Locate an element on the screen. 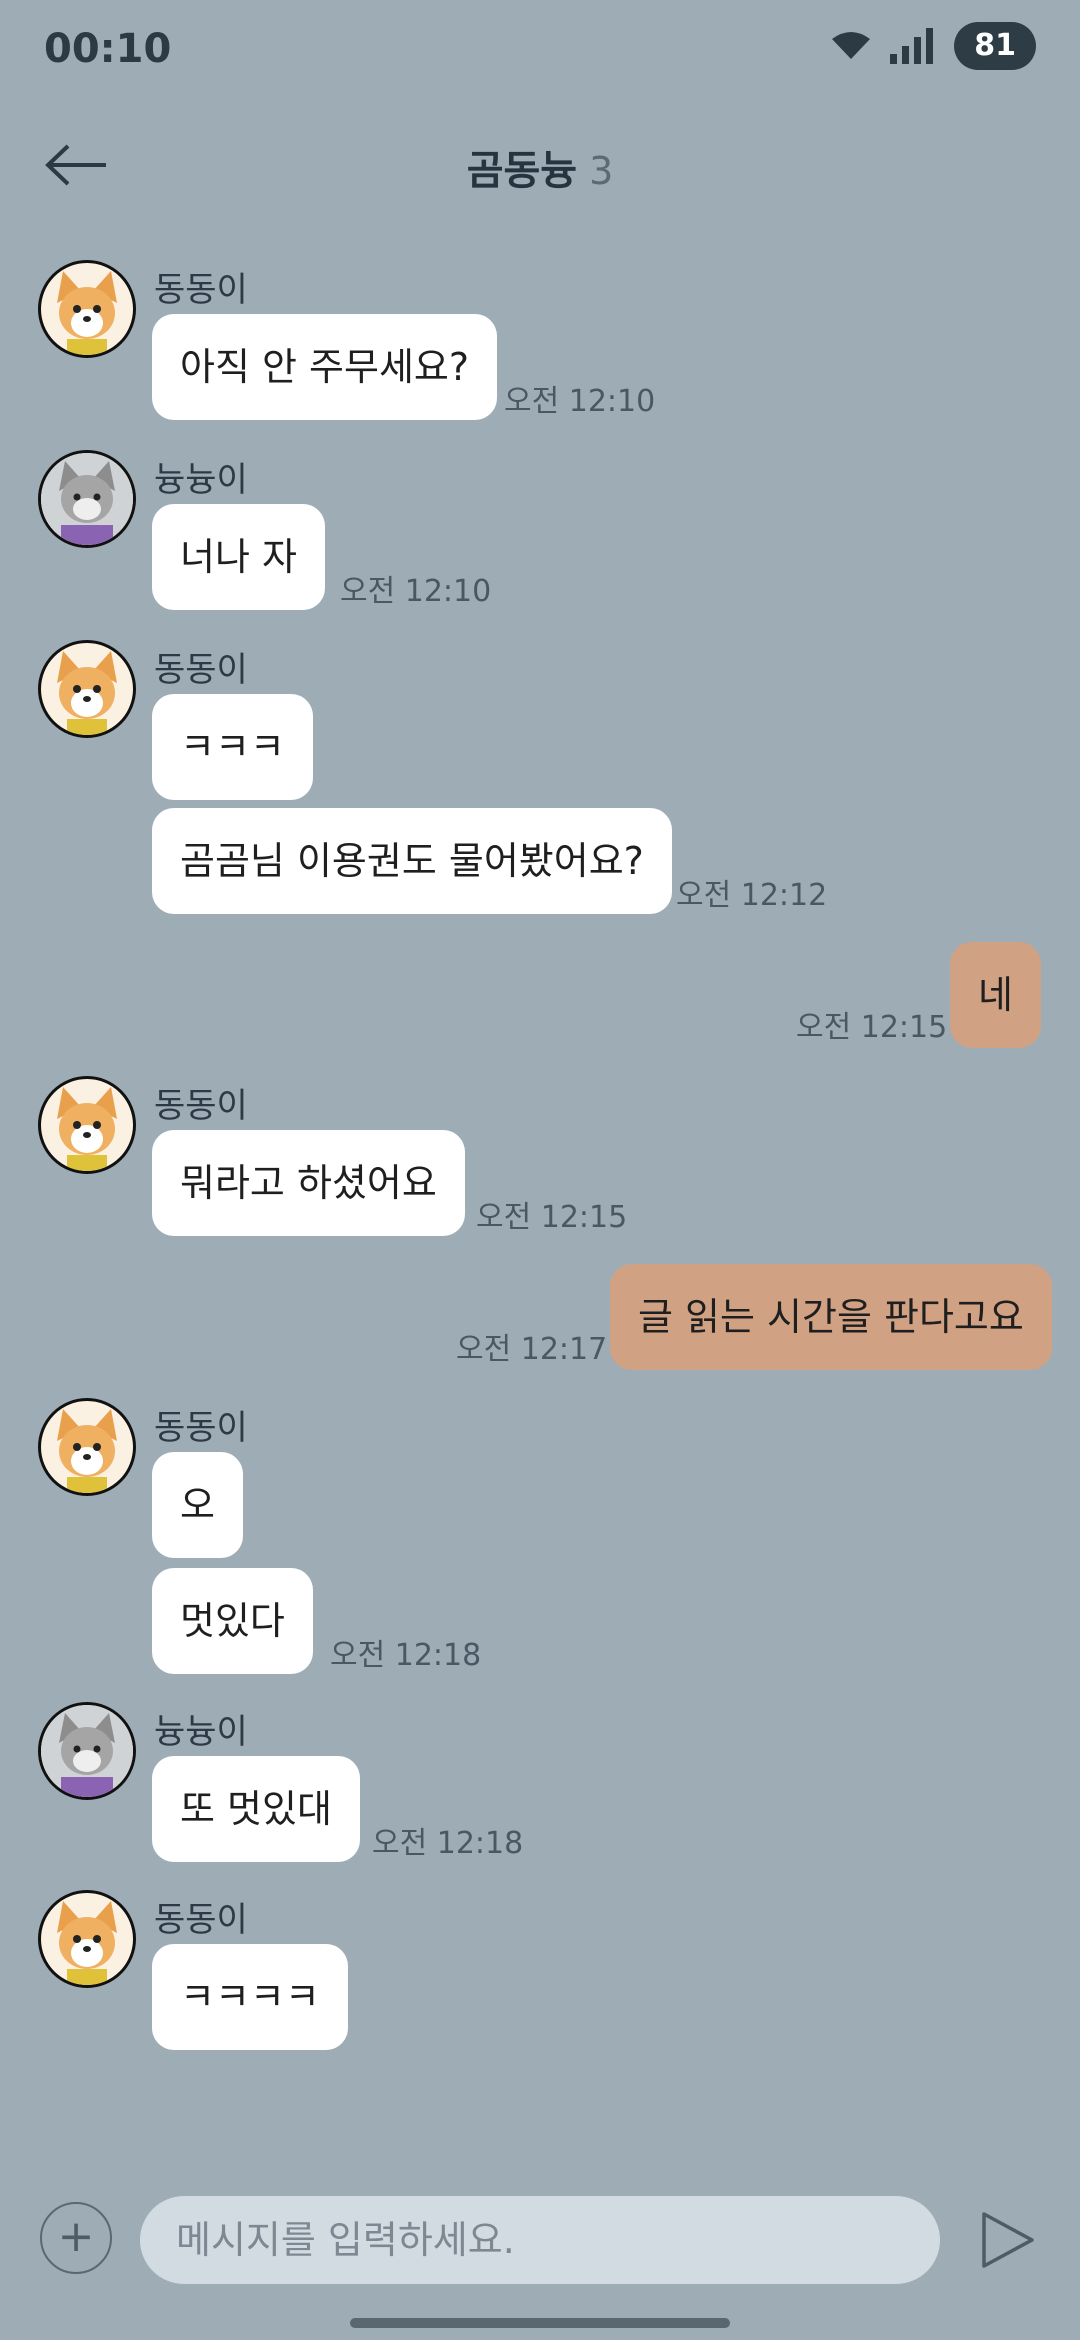 This screenshot has height=2340, width=1080. message-bubble: 너나 자 is located at coordinates (238, 557).